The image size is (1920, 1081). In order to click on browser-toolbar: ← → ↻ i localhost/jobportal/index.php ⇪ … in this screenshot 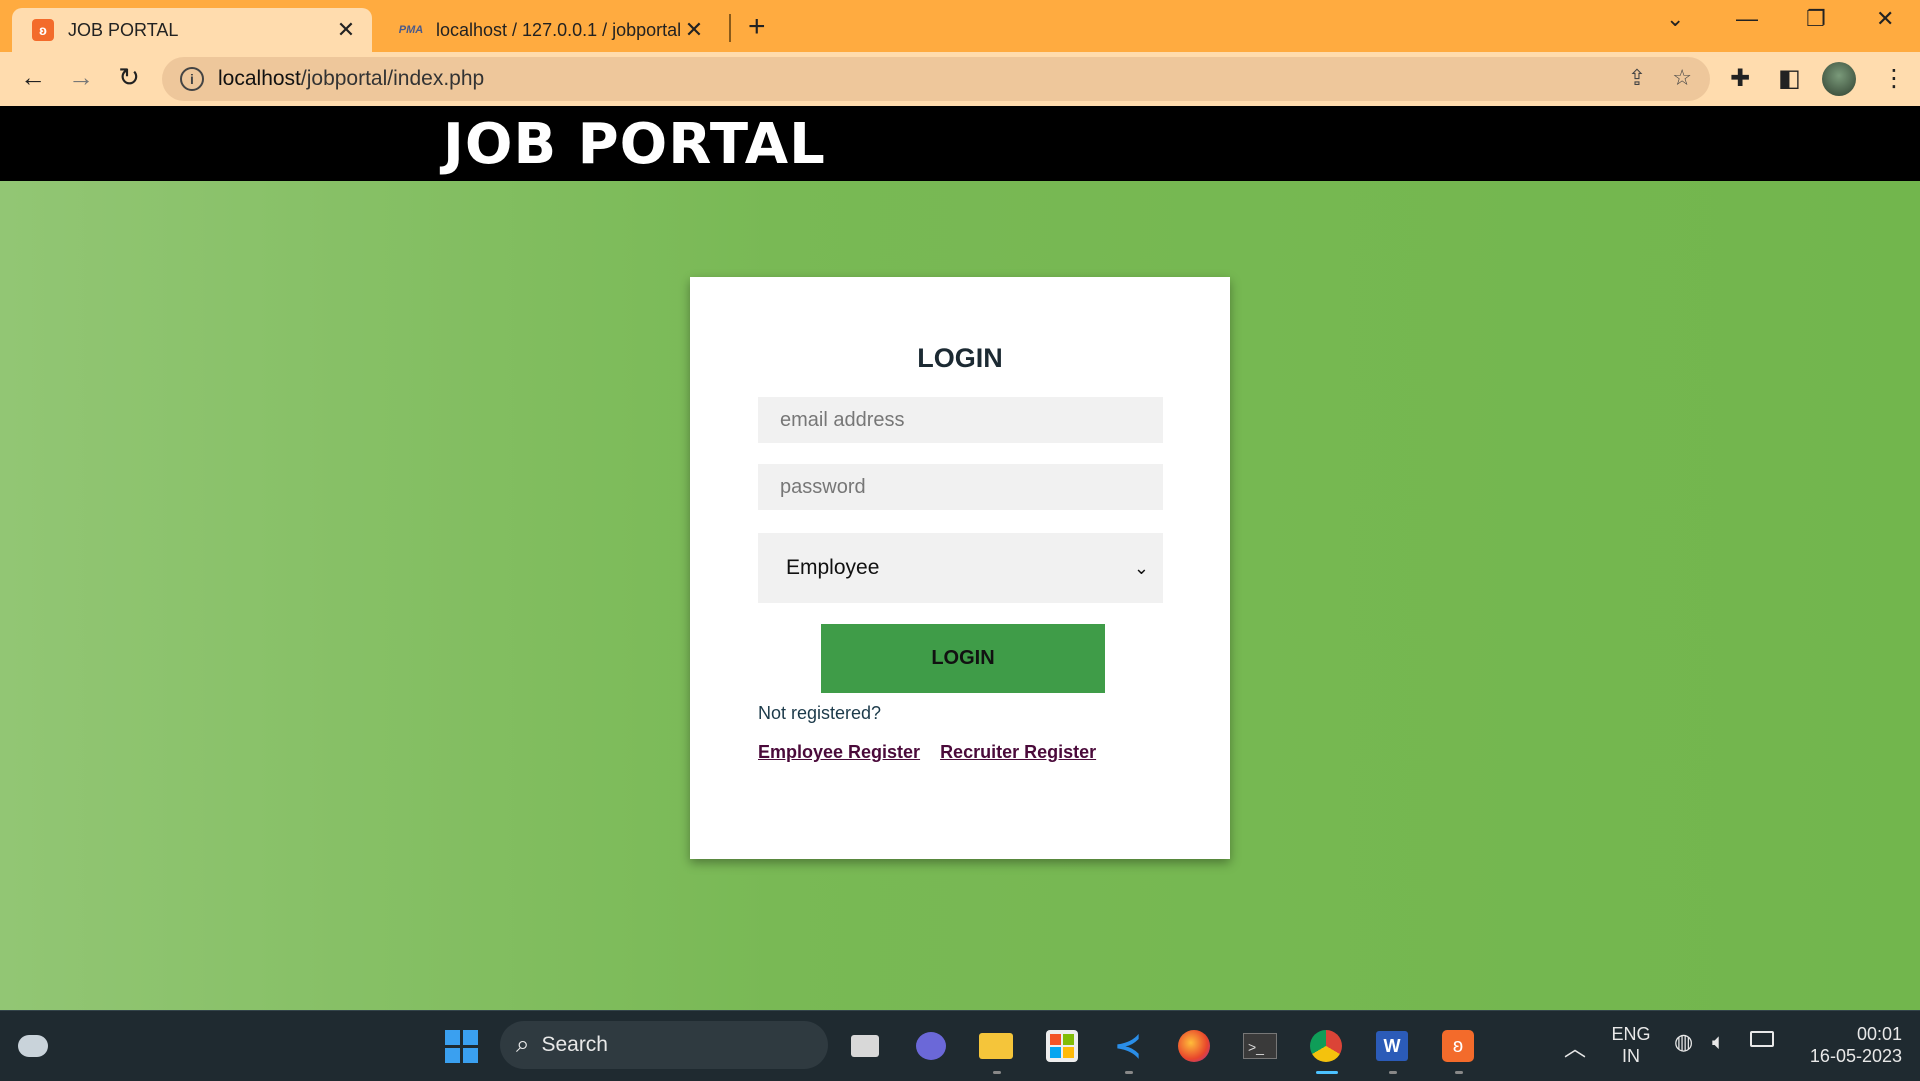, I will do `click(960, 79)`.